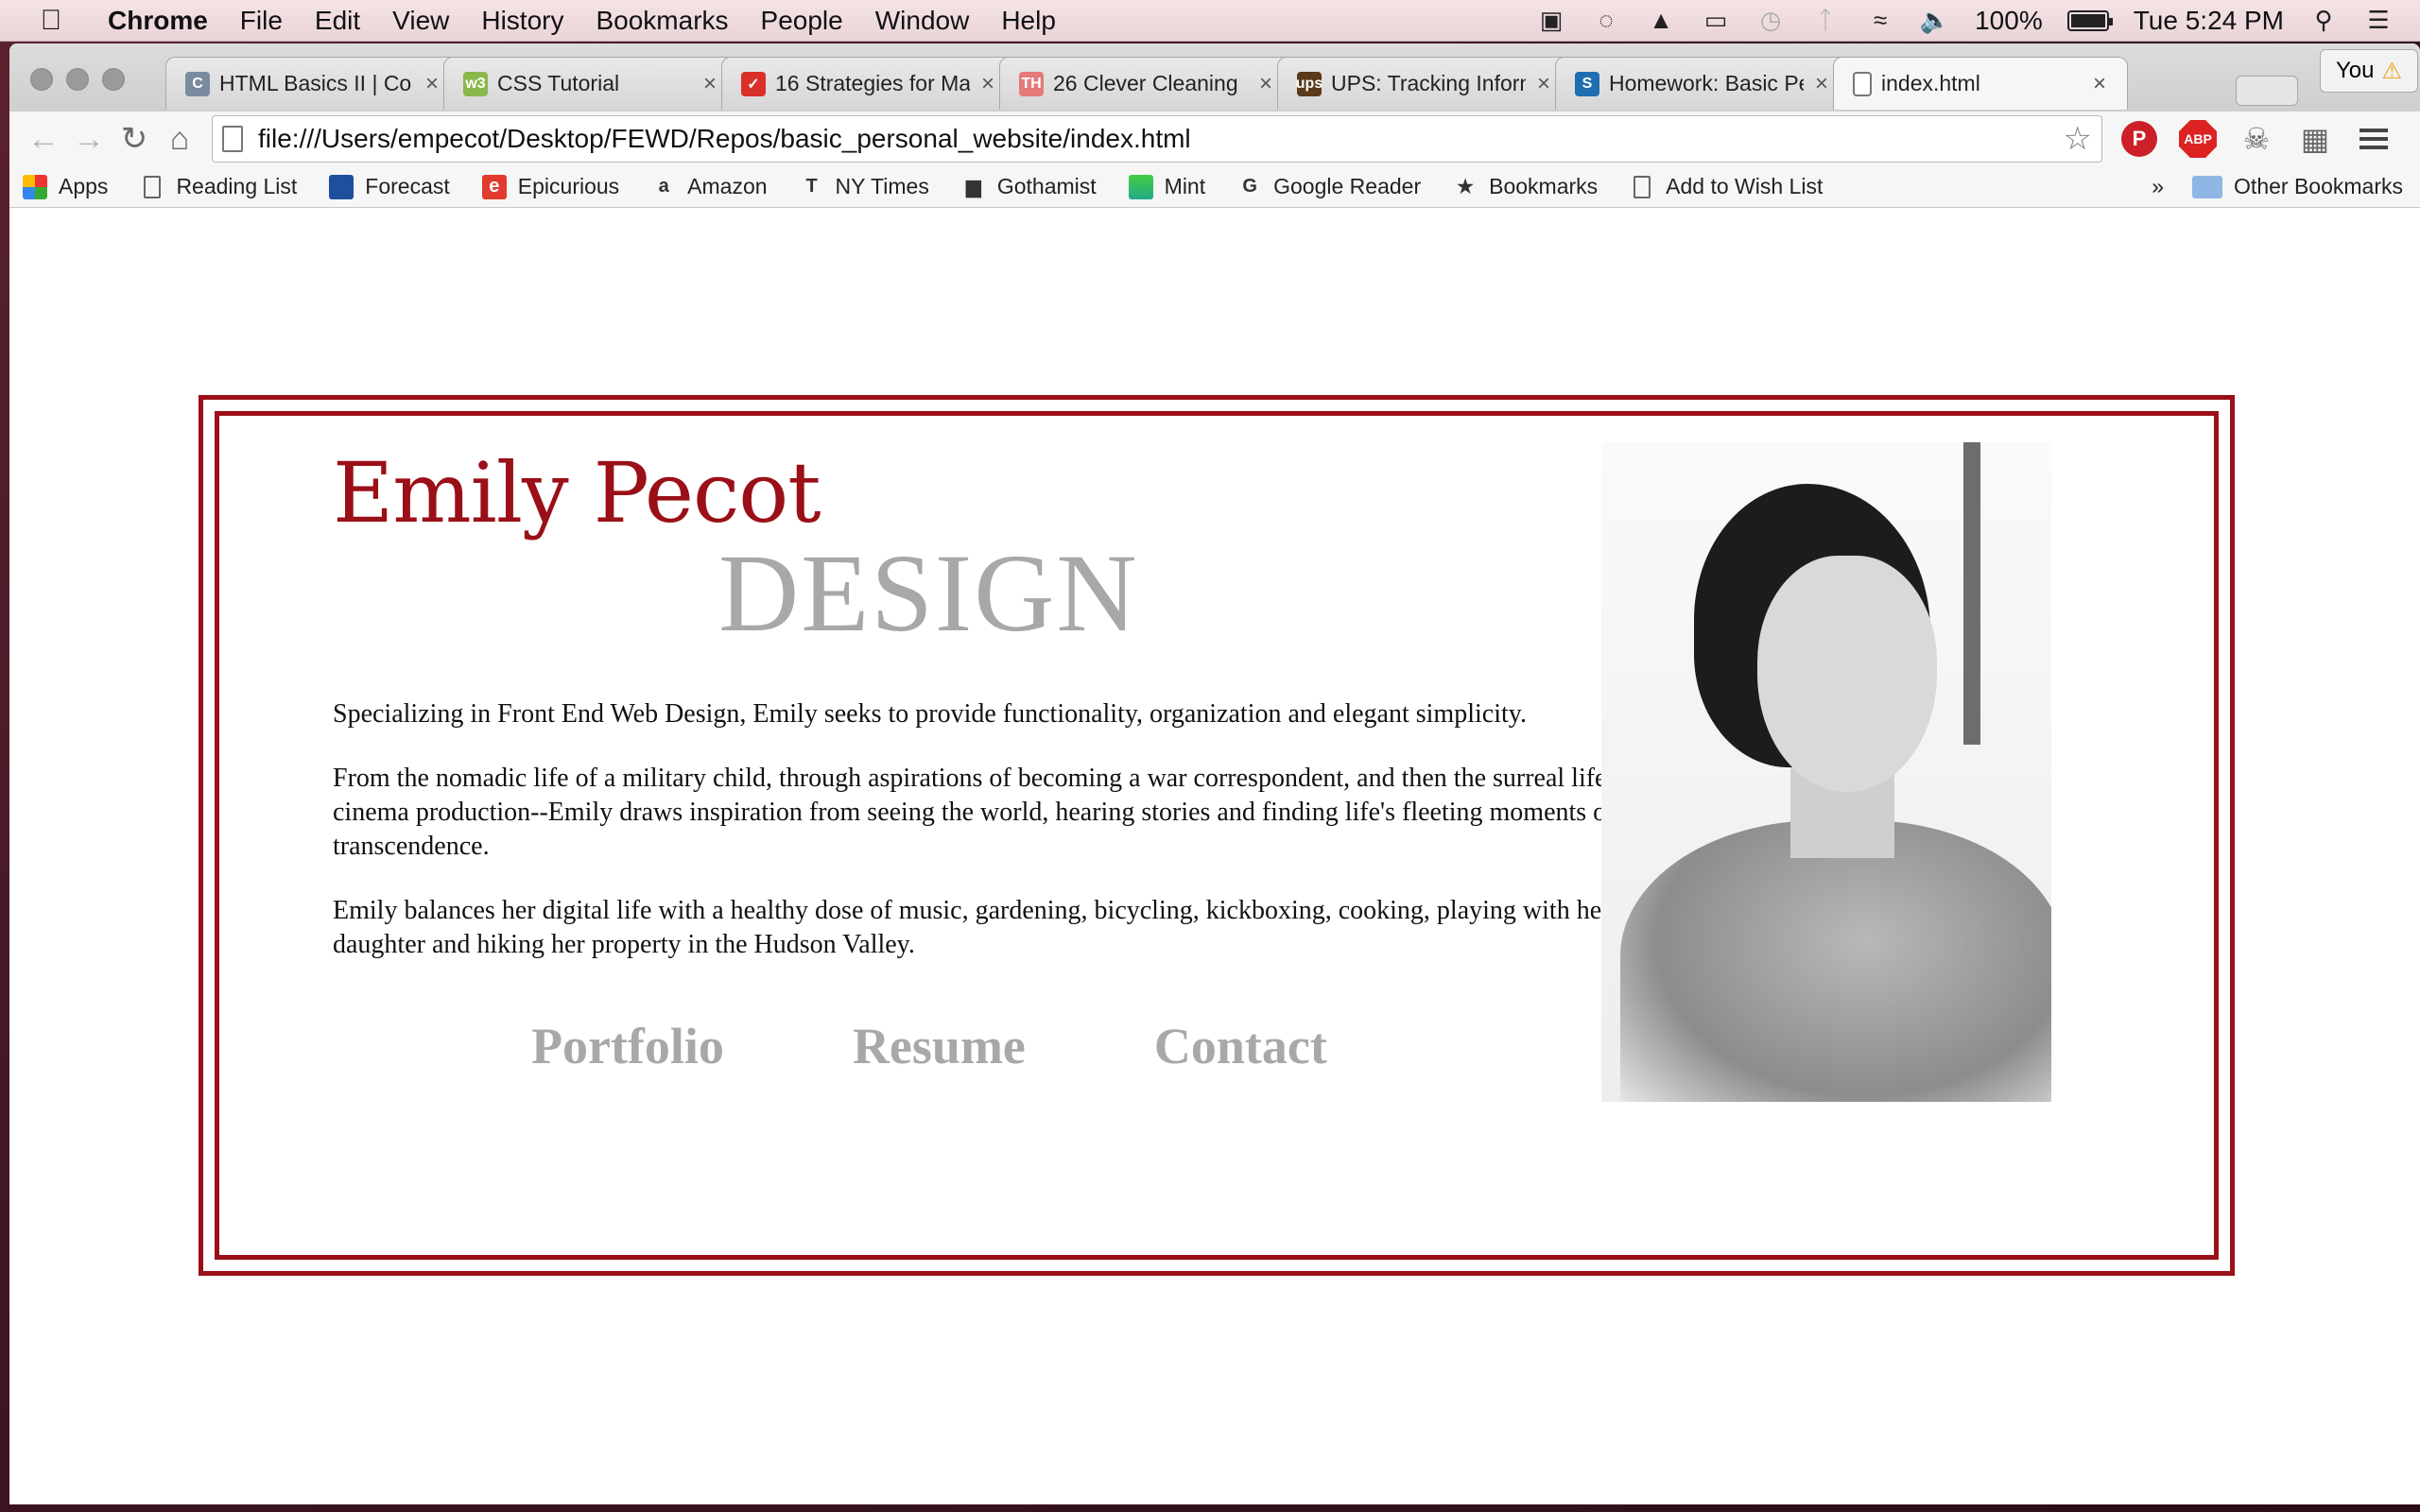 This screenshot has width=2420, height=1512. I want to click on browser-tab: ups UPS: Tracking Inform ×, so click(1424, 83).